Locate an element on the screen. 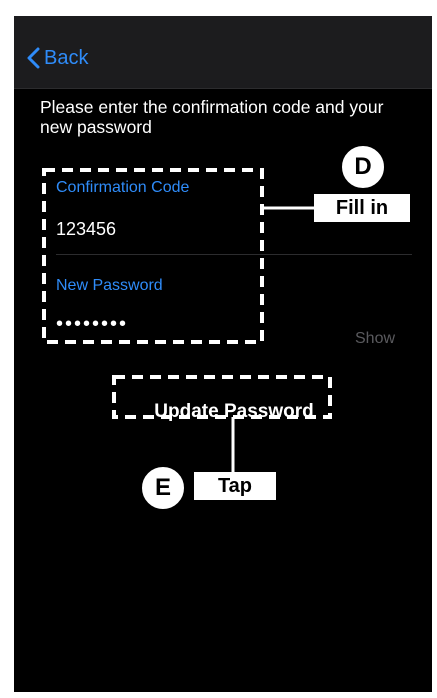 This screenshot has width=437, height=698. update-password-button: Update Password is located at coordinates (234, 412).